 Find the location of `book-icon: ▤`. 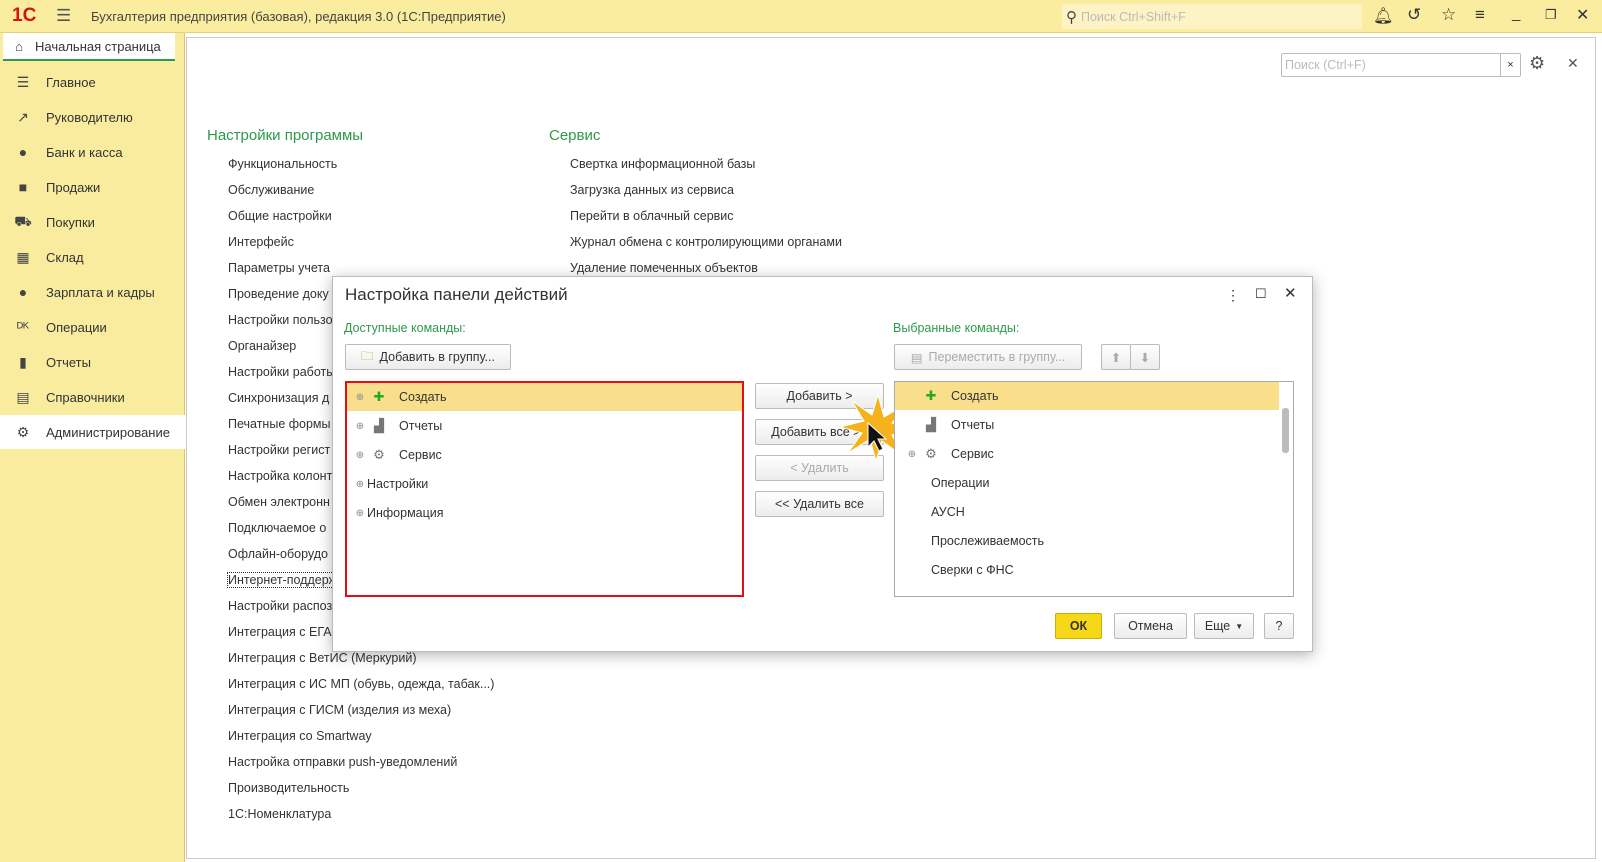

book-icon: ▤ is located at coordinates (23, 396).